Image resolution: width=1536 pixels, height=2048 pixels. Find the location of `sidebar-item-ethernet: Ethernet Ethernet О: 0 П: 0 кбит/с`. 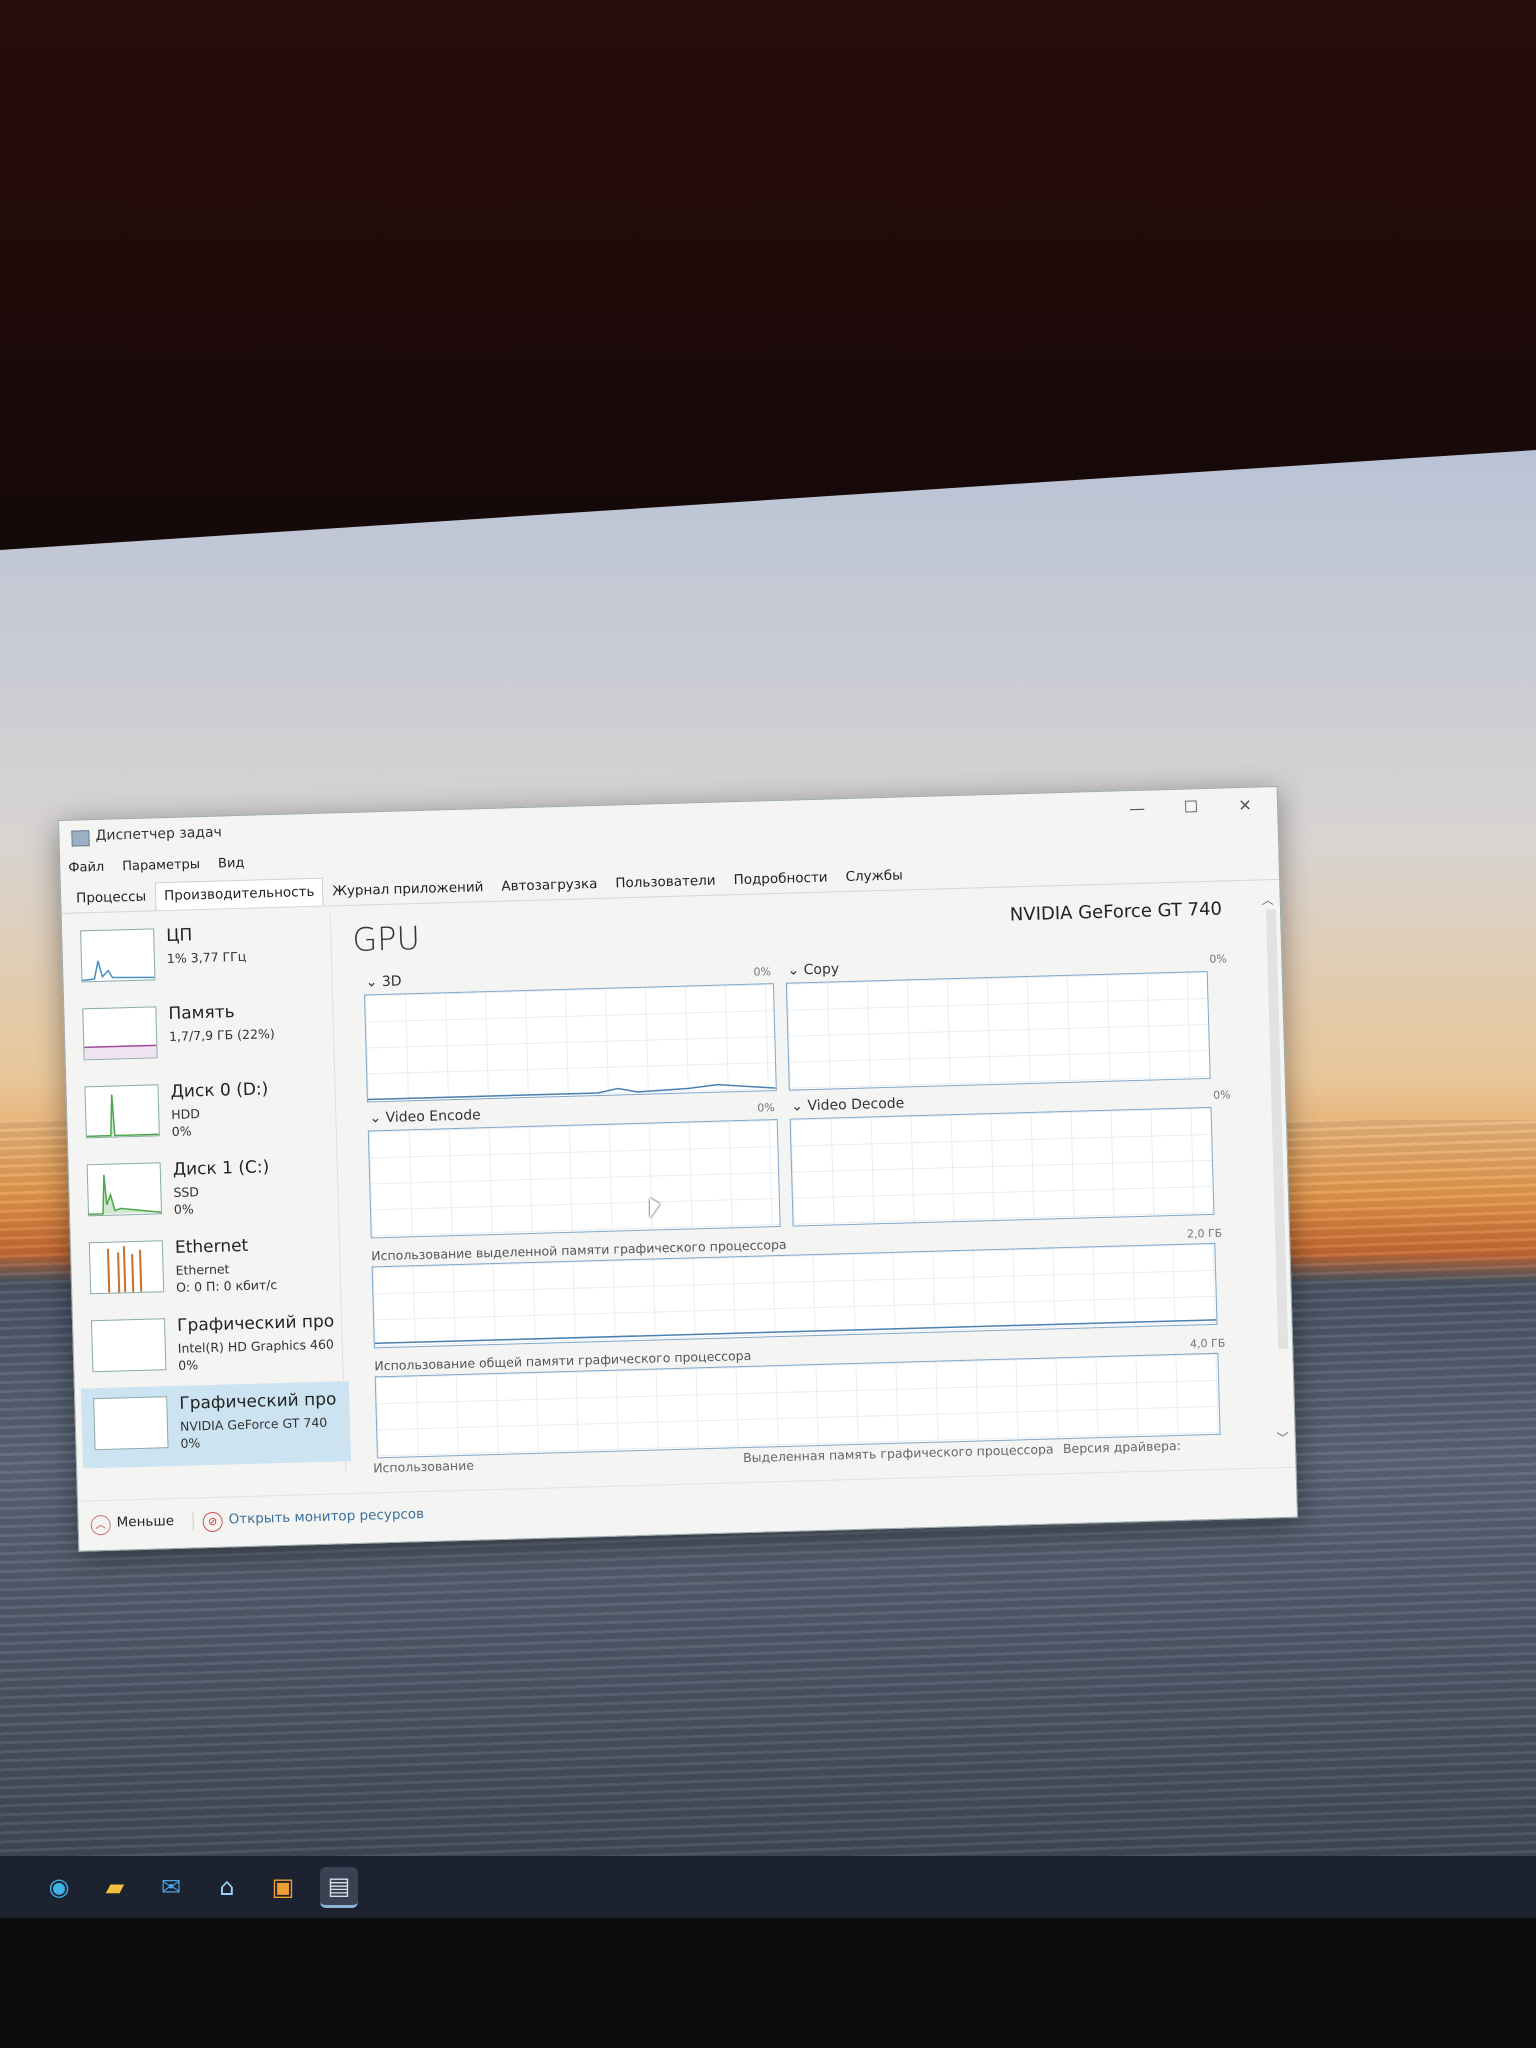

sidebar-item-ethernet: Ethernet Ethernet О: 0 П: 0 кбит/с is located at coordinates (212, 1268).